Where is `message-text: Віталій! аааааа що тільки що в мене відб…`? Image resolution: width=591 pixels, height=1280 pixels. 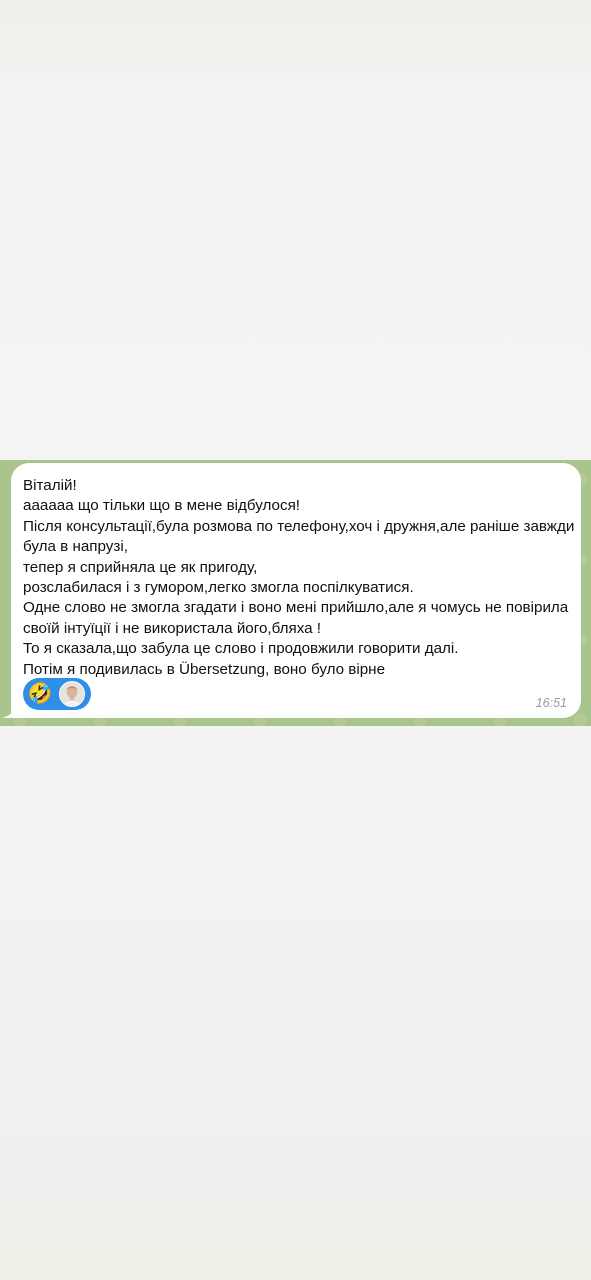 message-text: Віталій! аааааа що тільки що в мене відб… is located at coordinates (299, 577).